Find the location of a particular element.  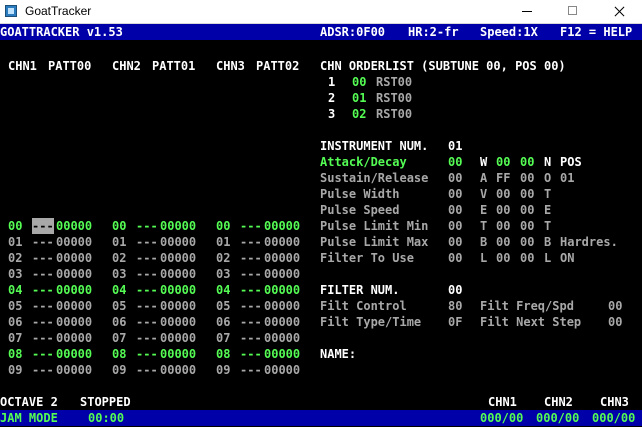

pattern-row: 09 --- 00000 09 --- 00000 09 --- 00000 is located at coordinates (321, 370).